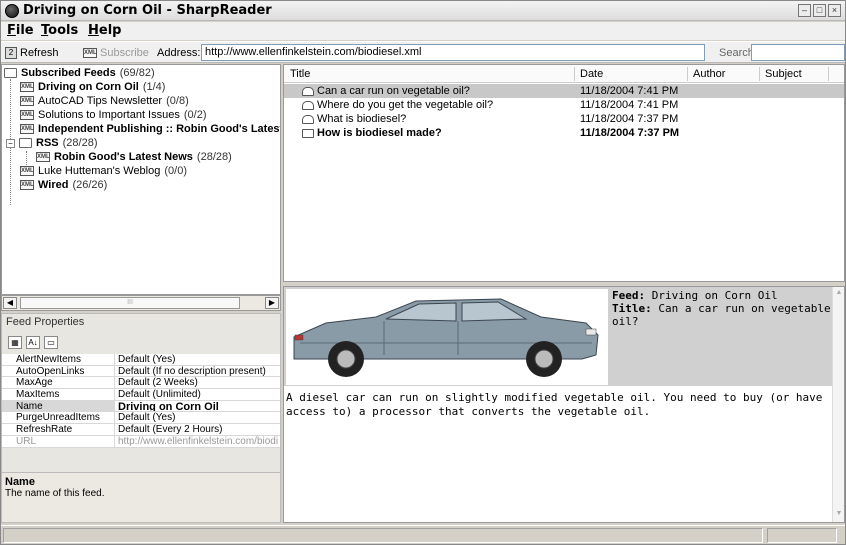 This screenshot has width=846, height=545. What do you see at coordinates (10, 73) in the screenshot?
I see `folder-open-icon` at bounding box center [10, 73].